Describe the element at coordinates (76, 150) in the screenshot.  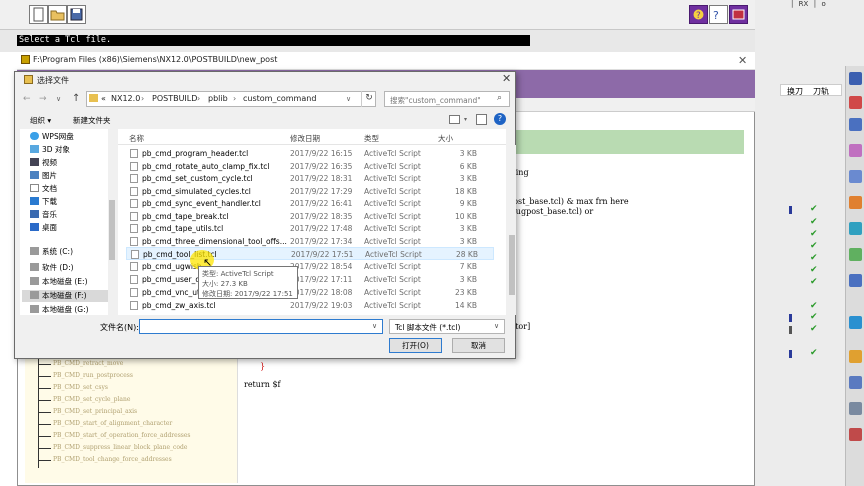
I see `nav-item-3d: 3D 对象` at that location.